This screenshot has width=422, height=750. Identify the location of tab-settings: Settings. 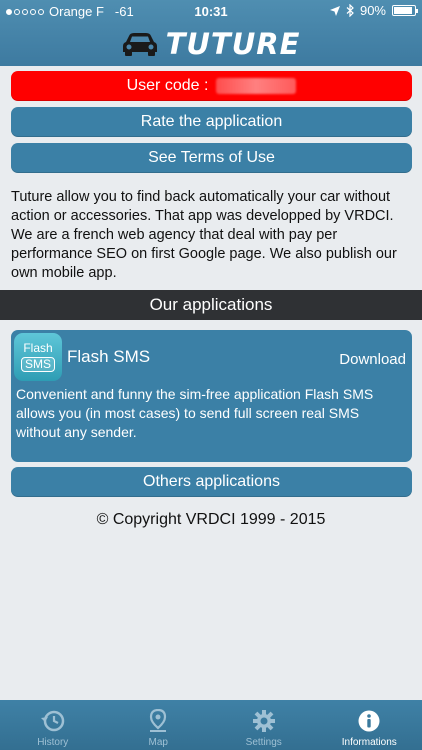
(264, 725).